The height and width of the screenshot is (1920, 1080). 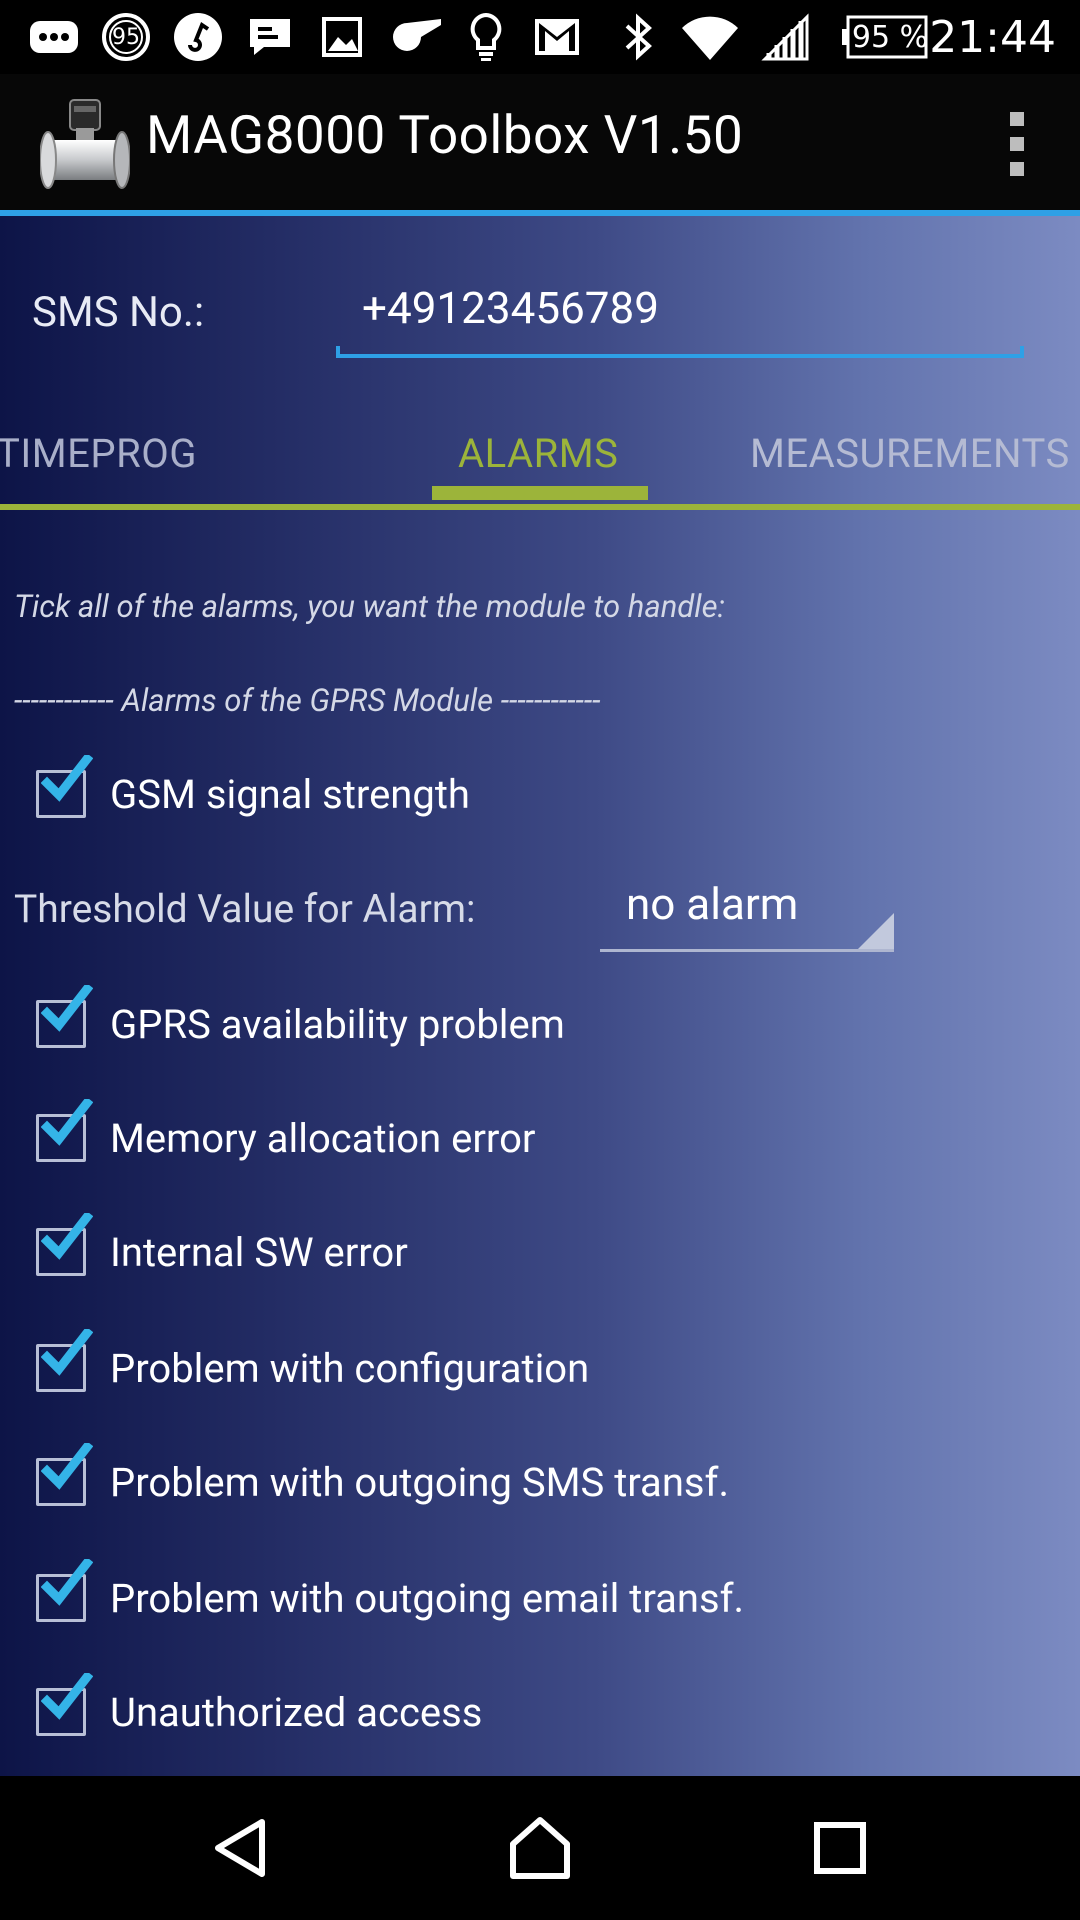 What do you see at coordinates (416, 37) in the screenshot?
I see `whistle-icon` at bounding box center [416, 37].